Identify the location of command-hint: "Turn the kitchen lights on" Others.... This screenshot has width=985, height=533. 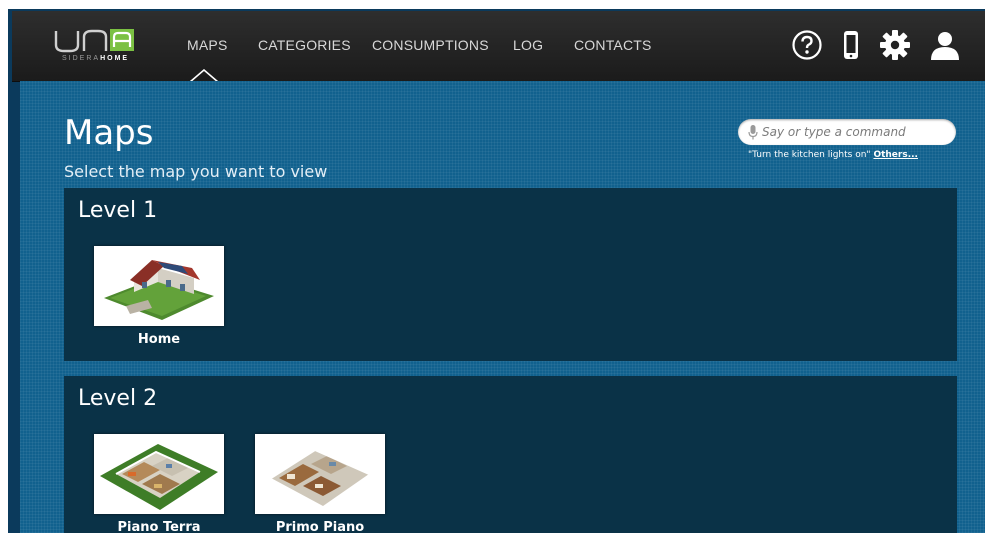
(833, 155).